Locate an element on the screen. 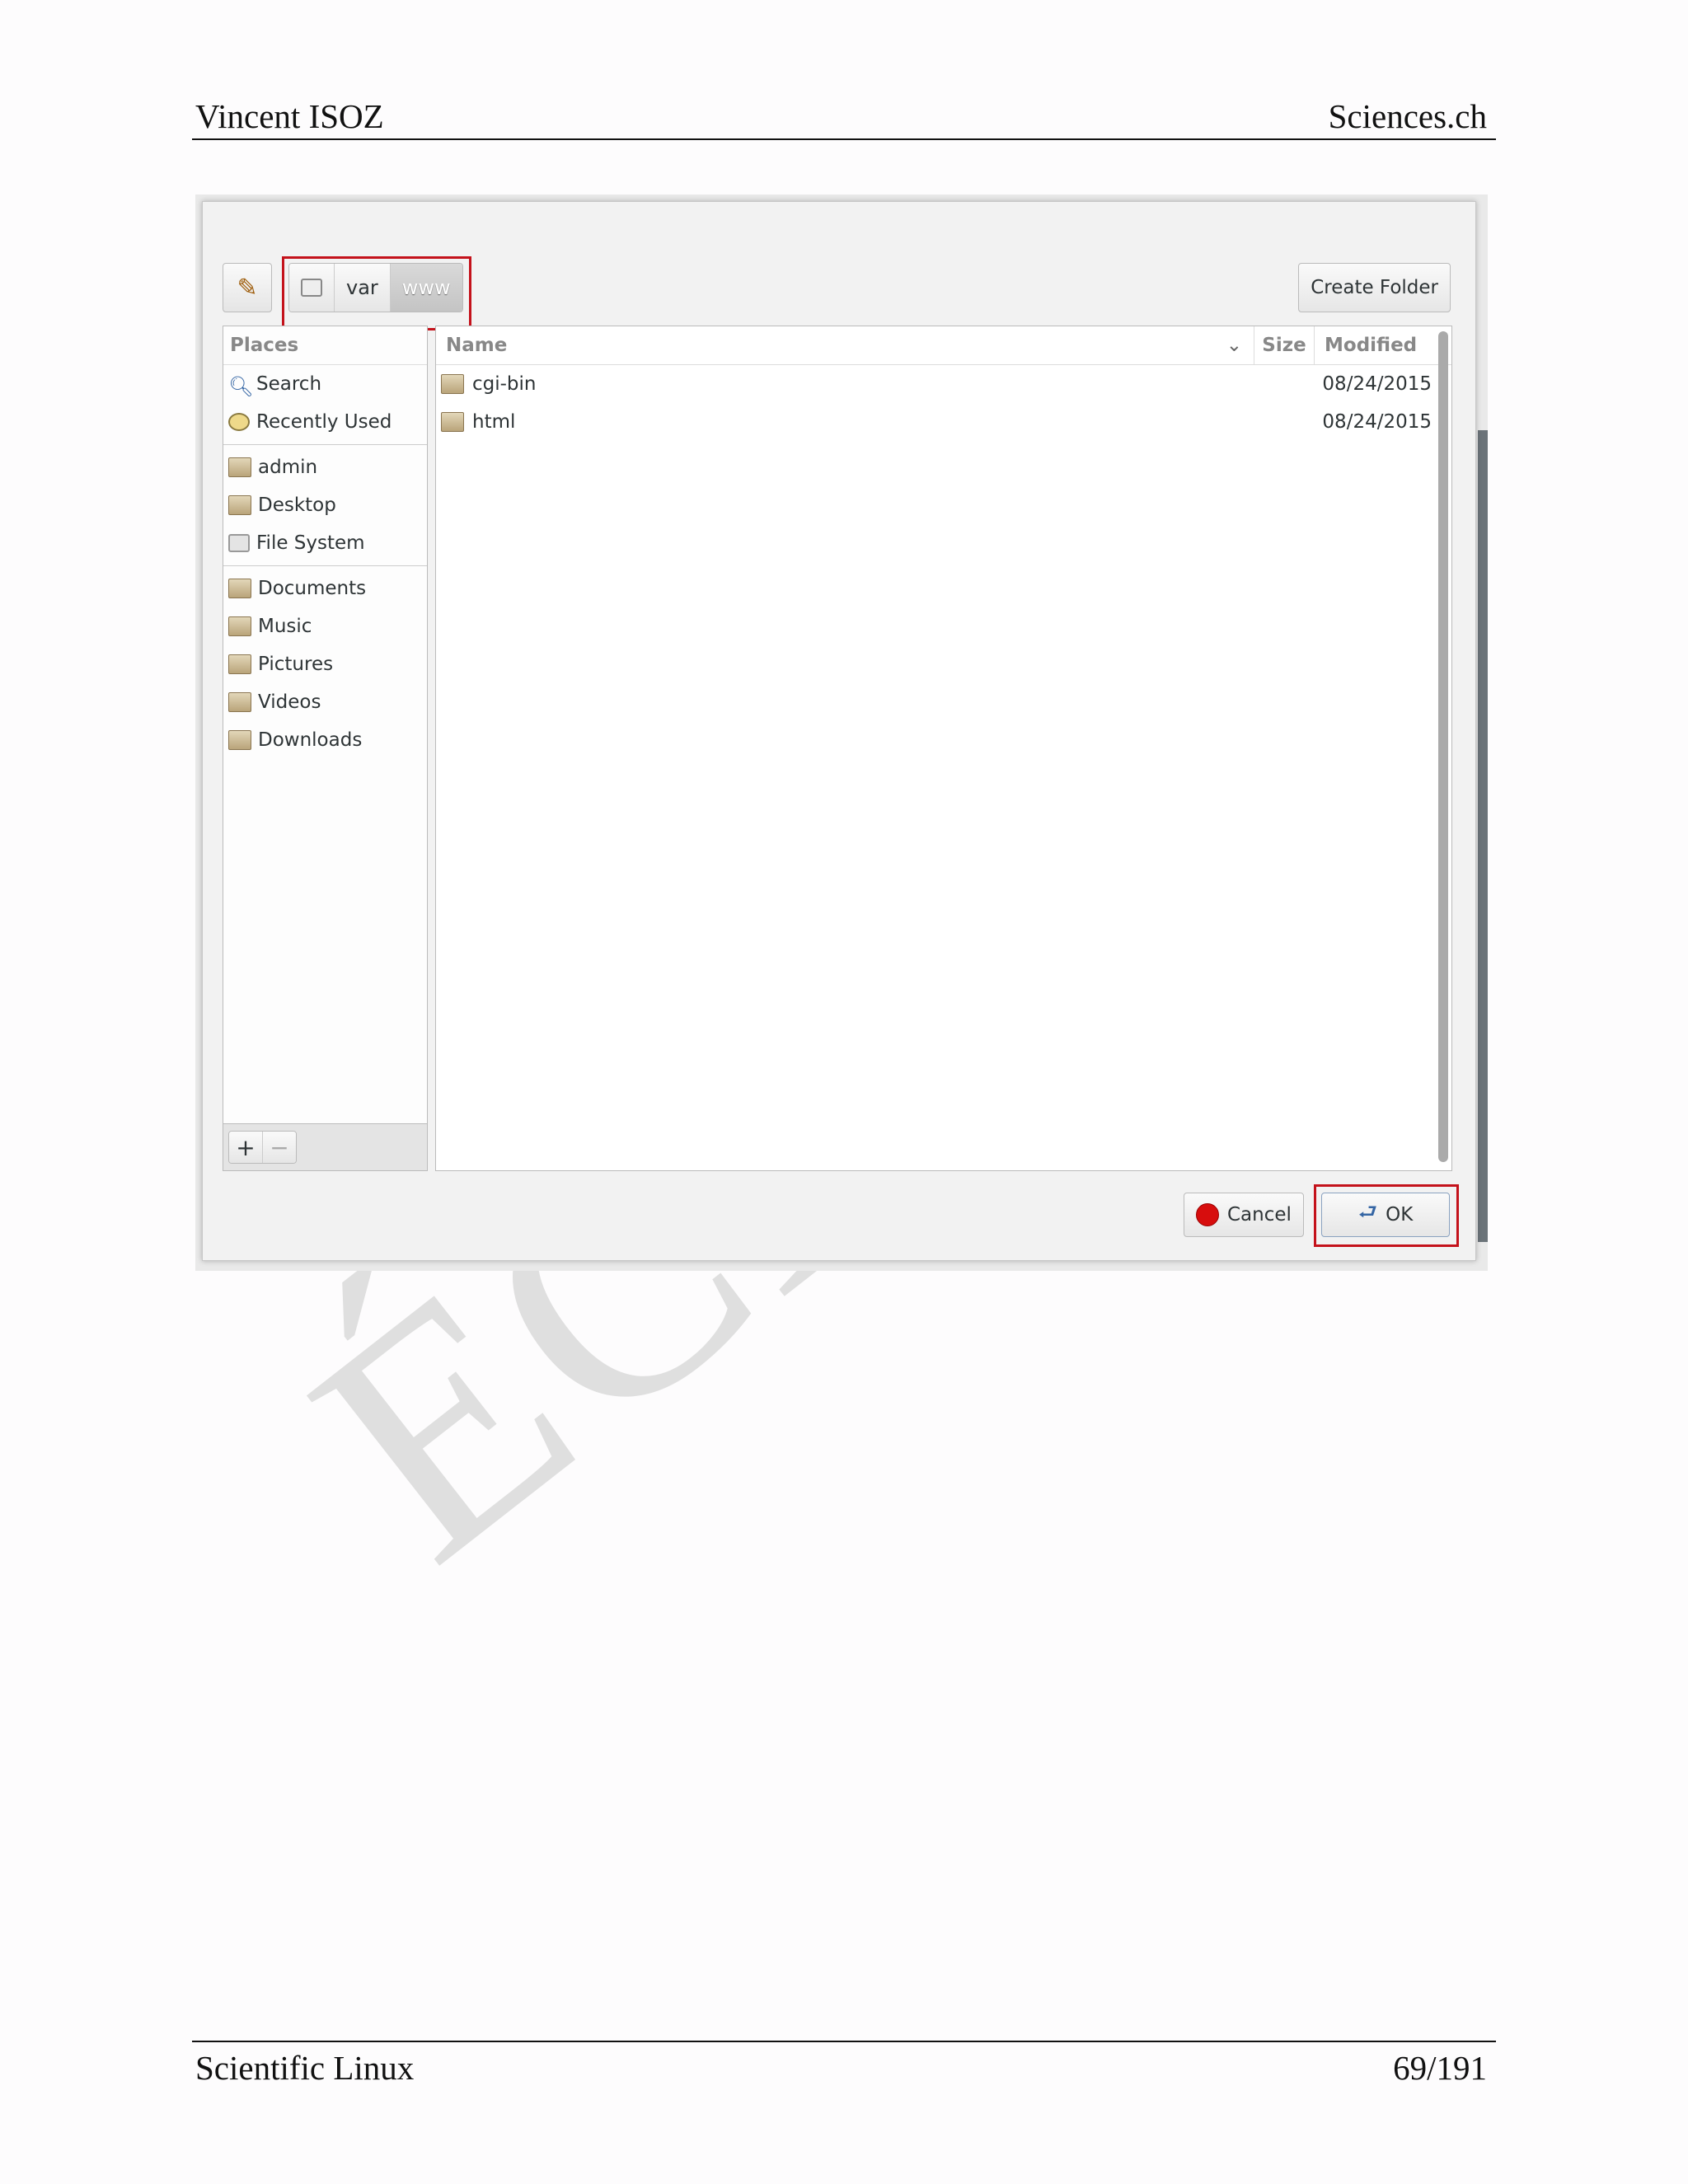  place-label: Search is located at coordinates (289, 384).